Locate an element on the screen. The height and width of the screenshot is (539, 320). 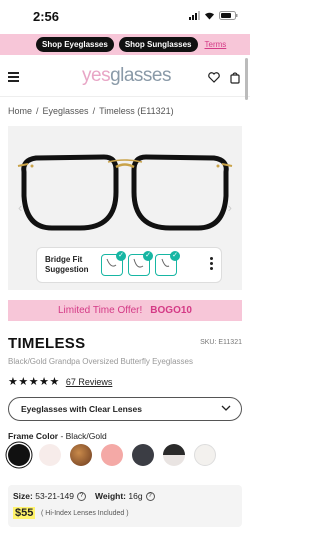
product-price: $55 is located at coordinates (24, 513).